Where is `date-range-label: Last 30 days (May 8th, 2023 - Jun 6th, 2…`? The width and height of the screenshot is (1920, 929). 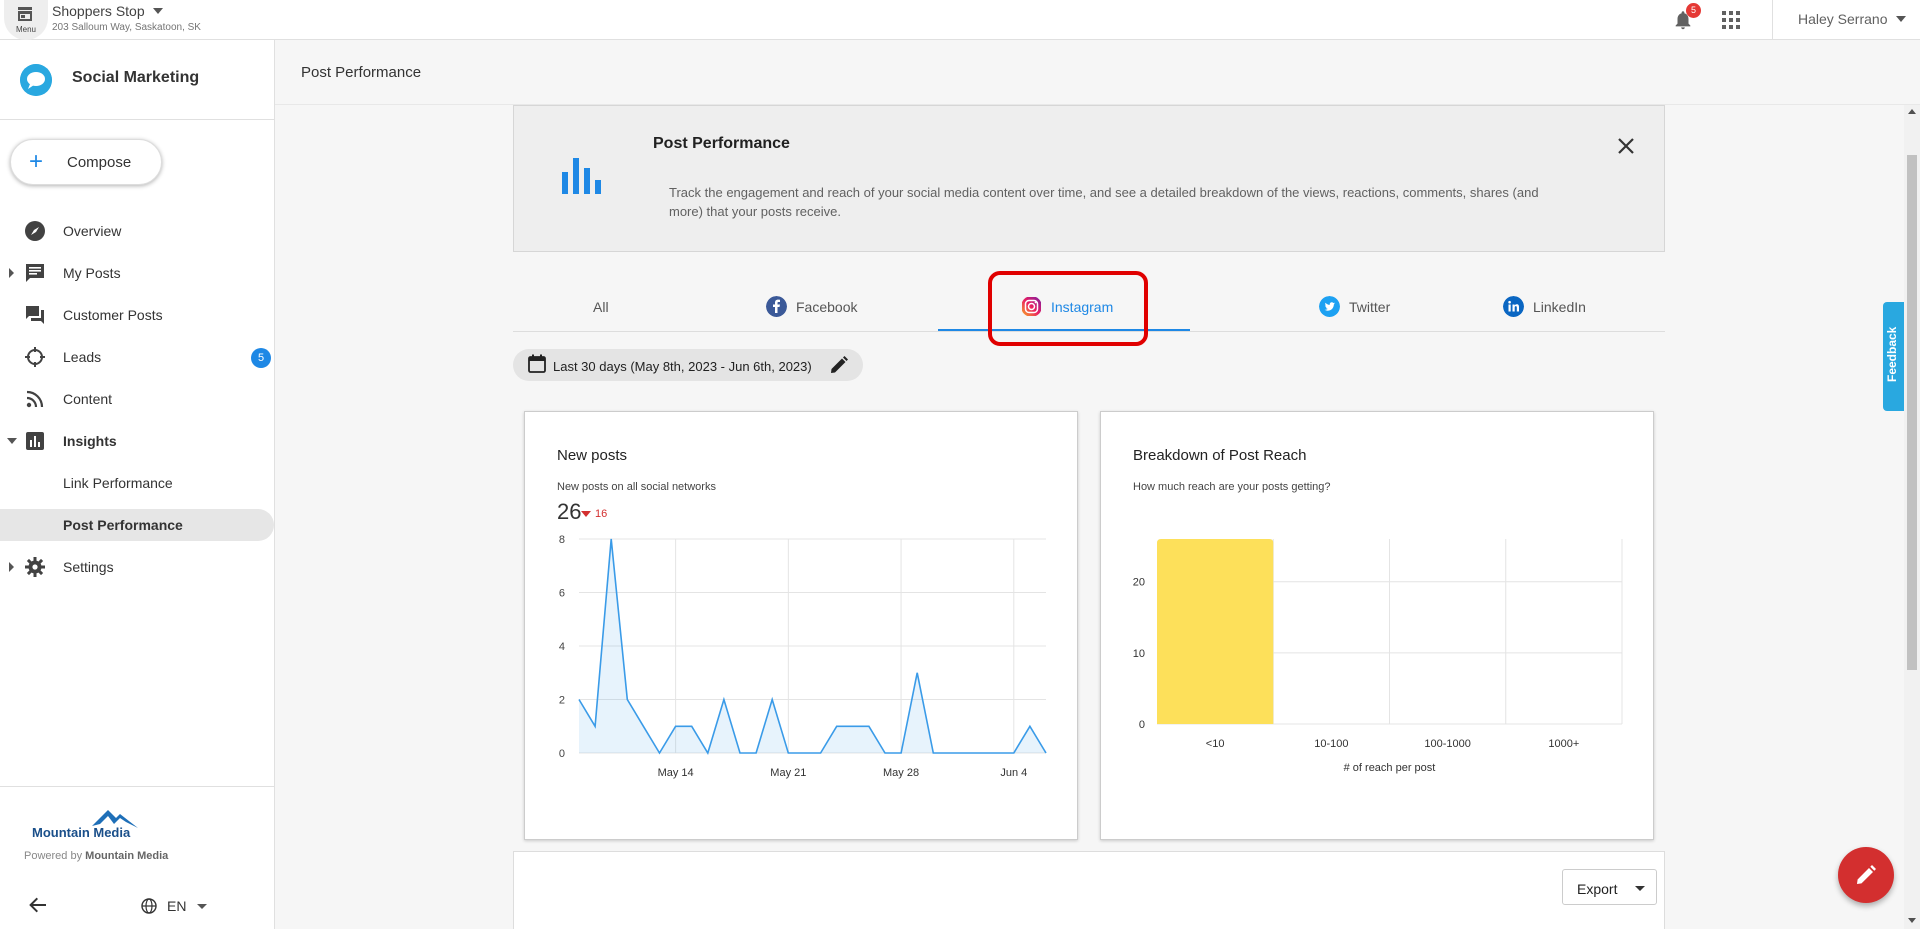 date-range-label: Last 30 days (May 8th, 2023 - Jun 6th, 2… is located at coordinates (682, 366).